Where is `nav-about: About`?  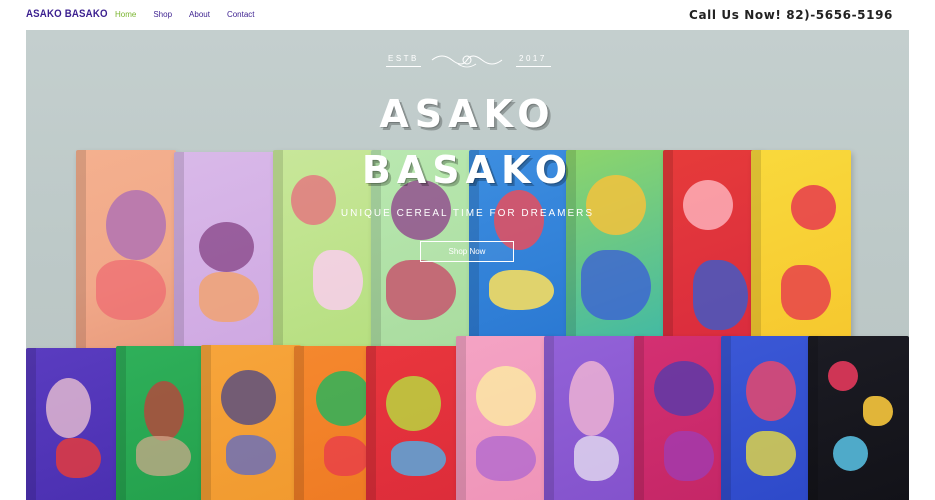 nav-about: About is located at coordinates (199, 14).